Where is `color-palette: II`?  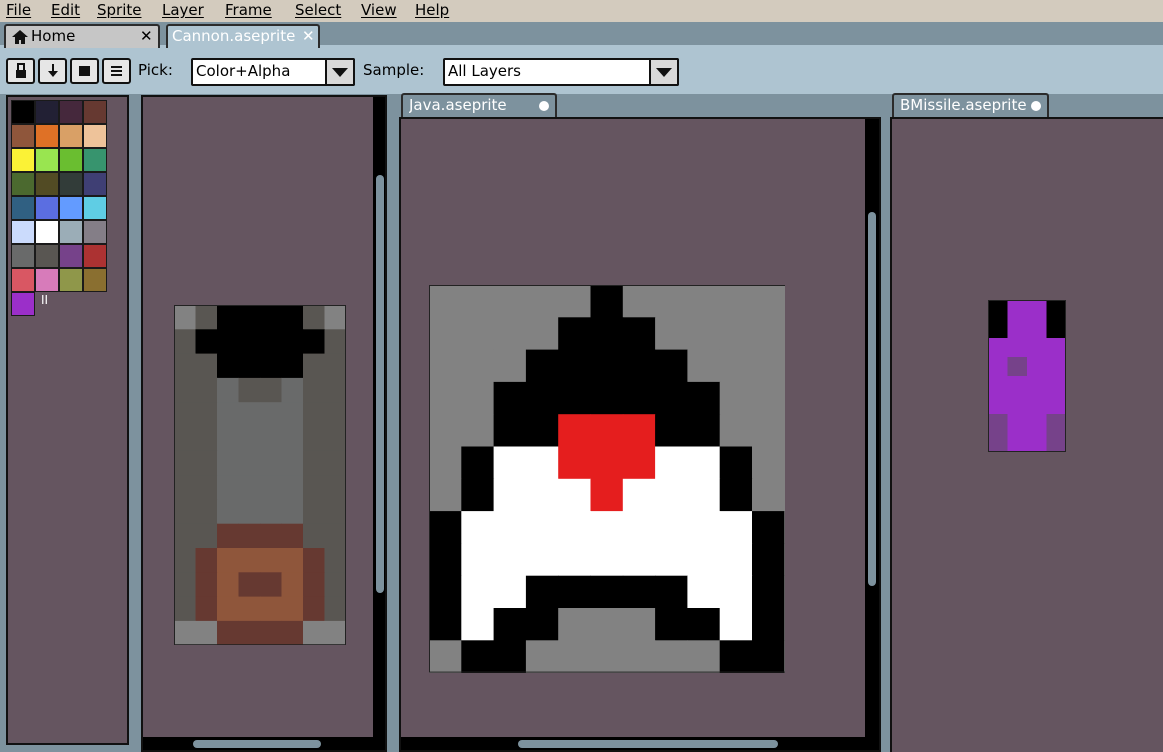
color-palette: II is located at coordinates (67, 420).